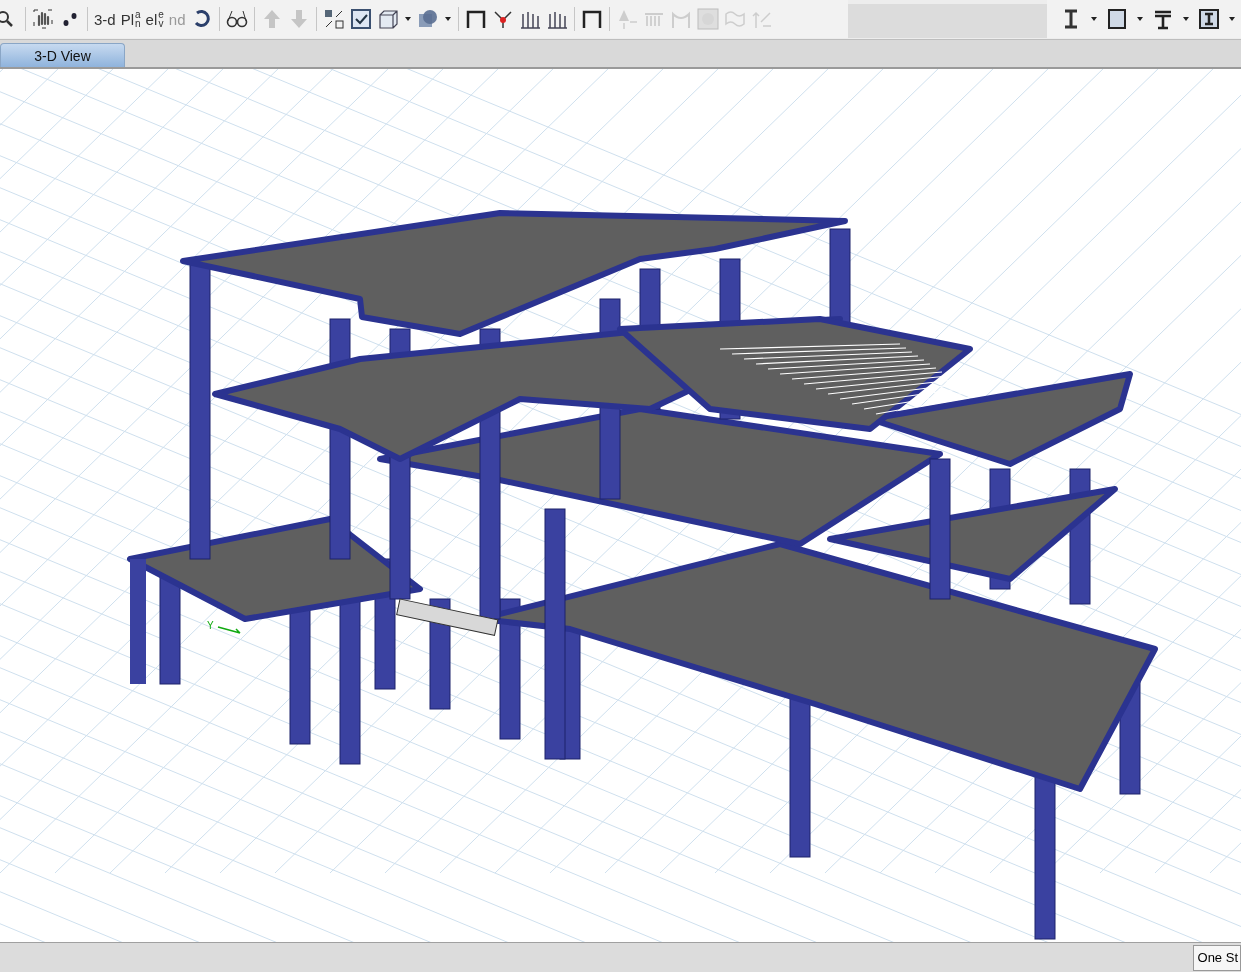 This screenshot has height=973, width=1241. I want to click on glasses-icon, so click(236, 19).